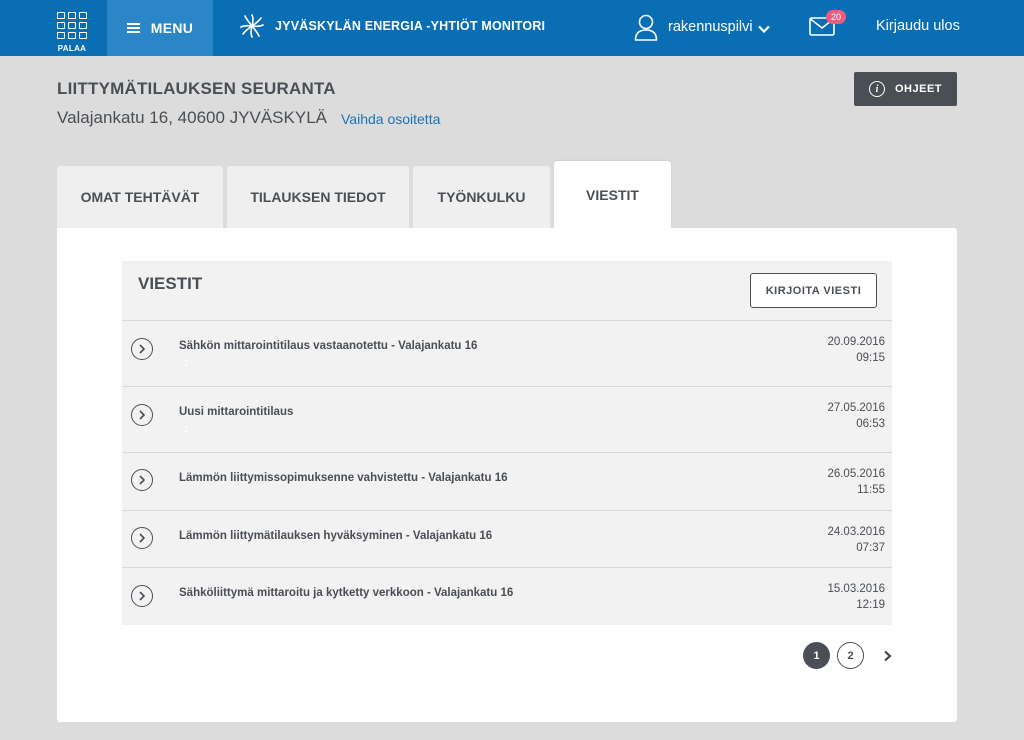 Image resolution: width=1024 pixels, height=740 pixels. What do you see at coordinates (836, 17) in the screenshot?
I see `mail-count-badge: 20` at bounding box center [836, 17].